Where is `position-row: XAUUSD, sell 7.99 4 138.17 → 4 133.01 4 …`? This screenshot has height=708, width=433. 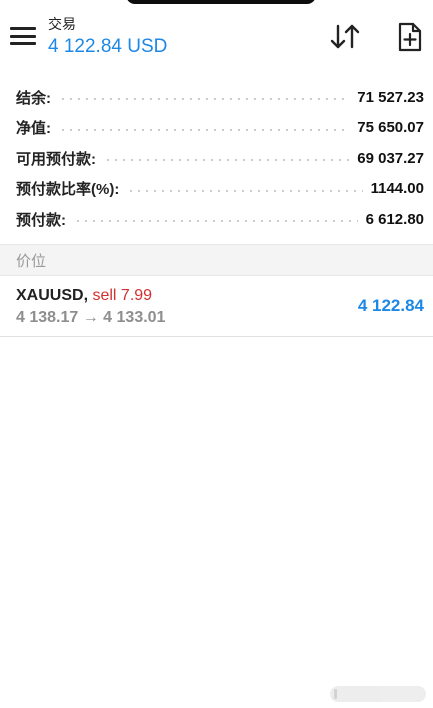
position-row: XAUUSD, sell 7.99 4 138.17 → 4 133.01 4 … is located at coordinates (216, 307).